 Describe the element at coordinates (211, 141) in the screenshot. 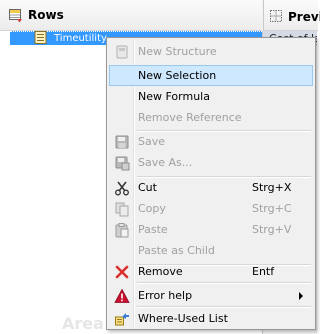

I see `menu-item-save: Save` at that location.